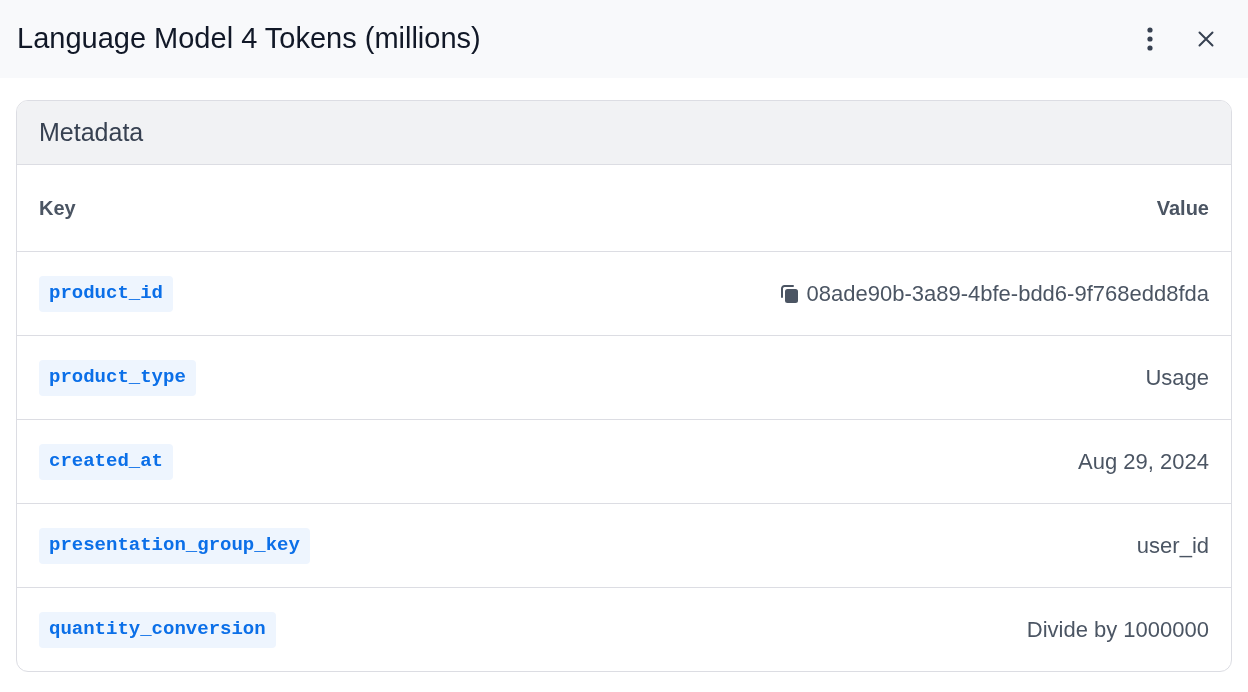  What do you see at coordinates (1182, 208) in the screenshot?
I see `column-header: Value` at bounding box center [1182, 208].